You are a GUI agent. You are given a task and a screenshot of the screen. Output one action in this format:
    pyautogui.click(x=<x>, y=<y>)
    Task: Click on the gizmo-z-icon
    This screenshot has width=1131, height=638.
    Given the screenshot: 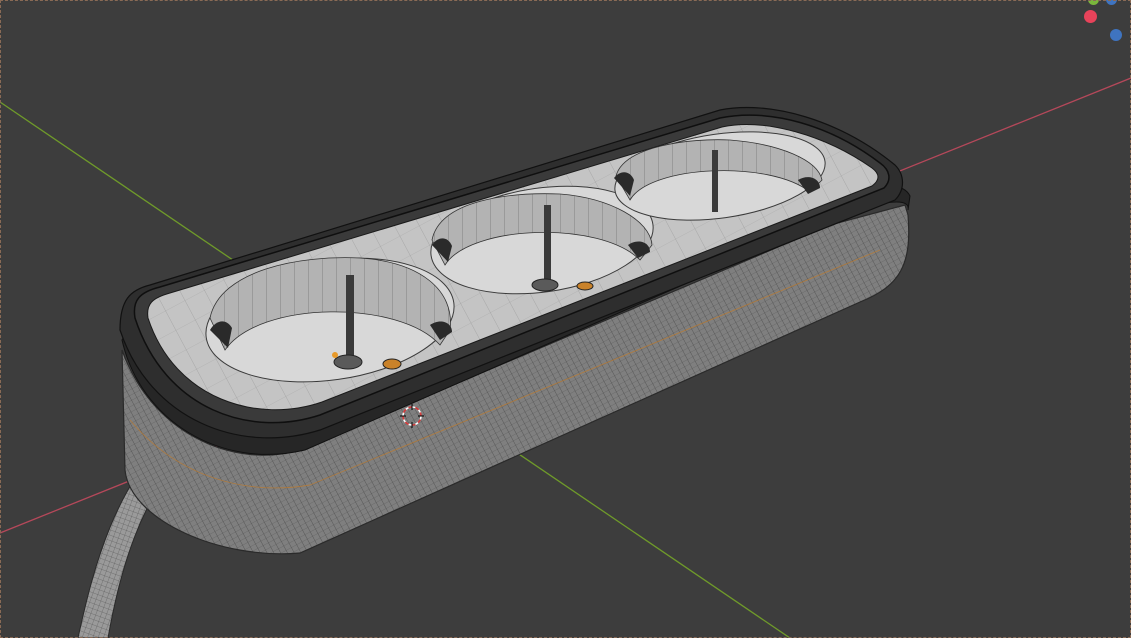 What is the action you would take?
    pyautogui.click(x=1116, y=35)
    